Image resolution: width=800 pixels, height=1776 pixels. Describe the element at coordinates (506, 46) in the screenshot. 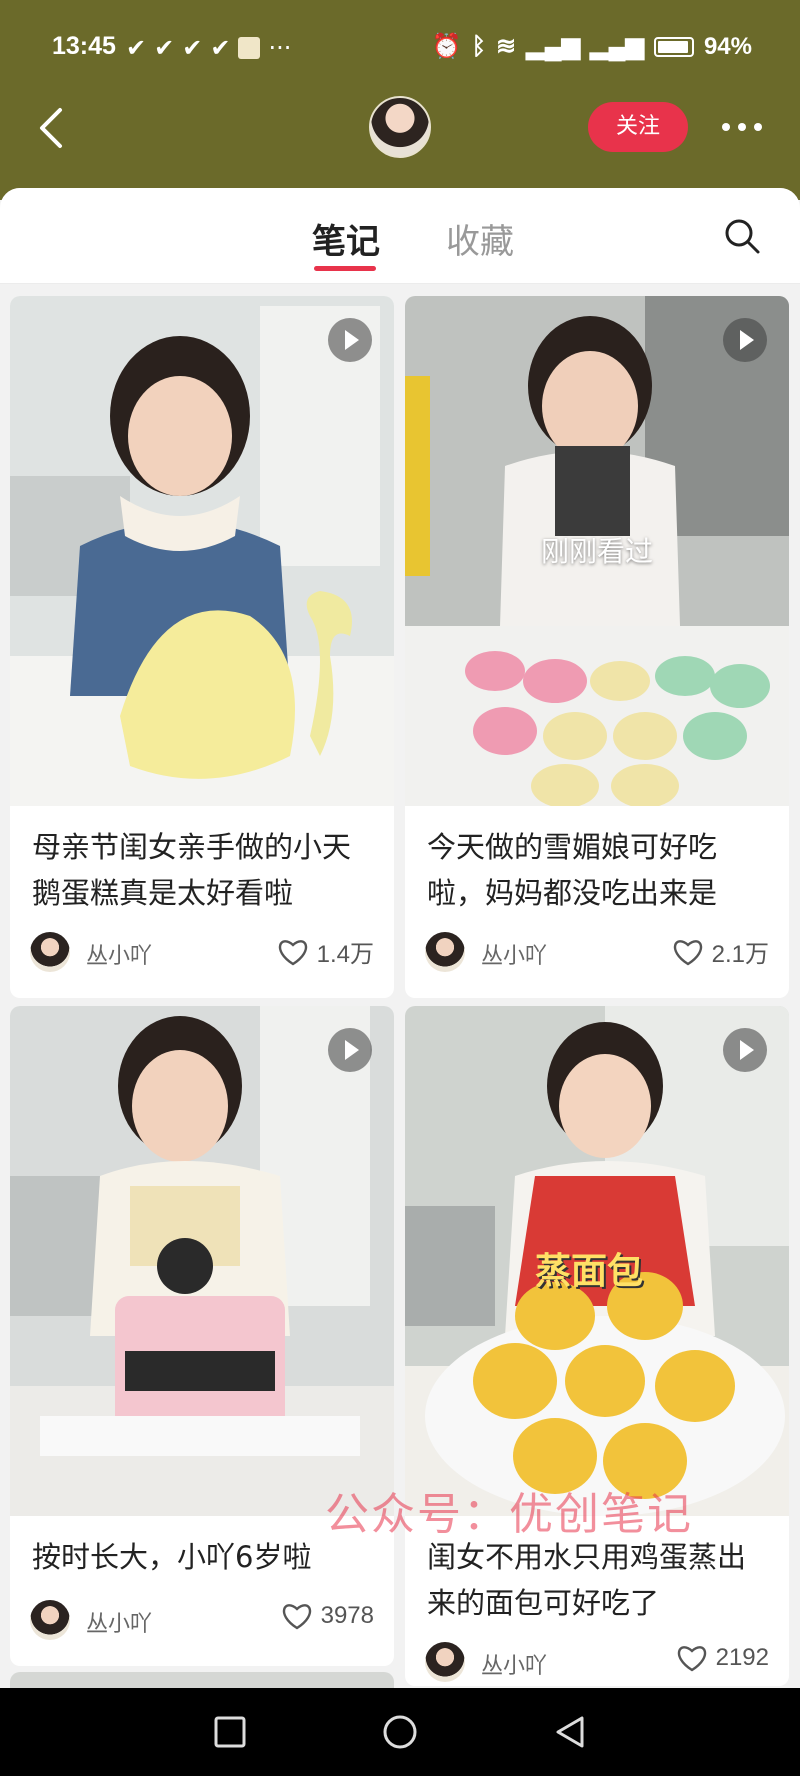

I see `wifi-icon: ≋` at that location.